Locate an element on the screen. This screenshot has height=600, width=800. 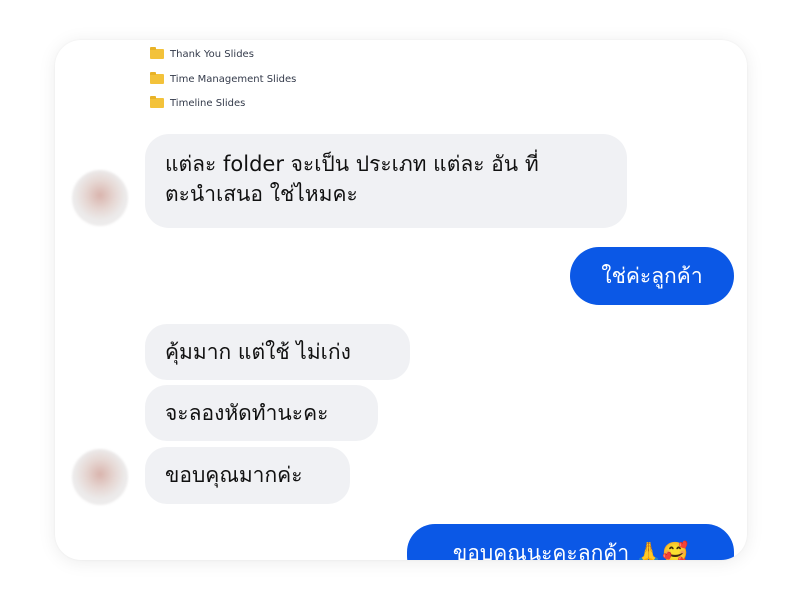
folder-item-timeline: Timeline Slides is located at coordinates (197, 103).